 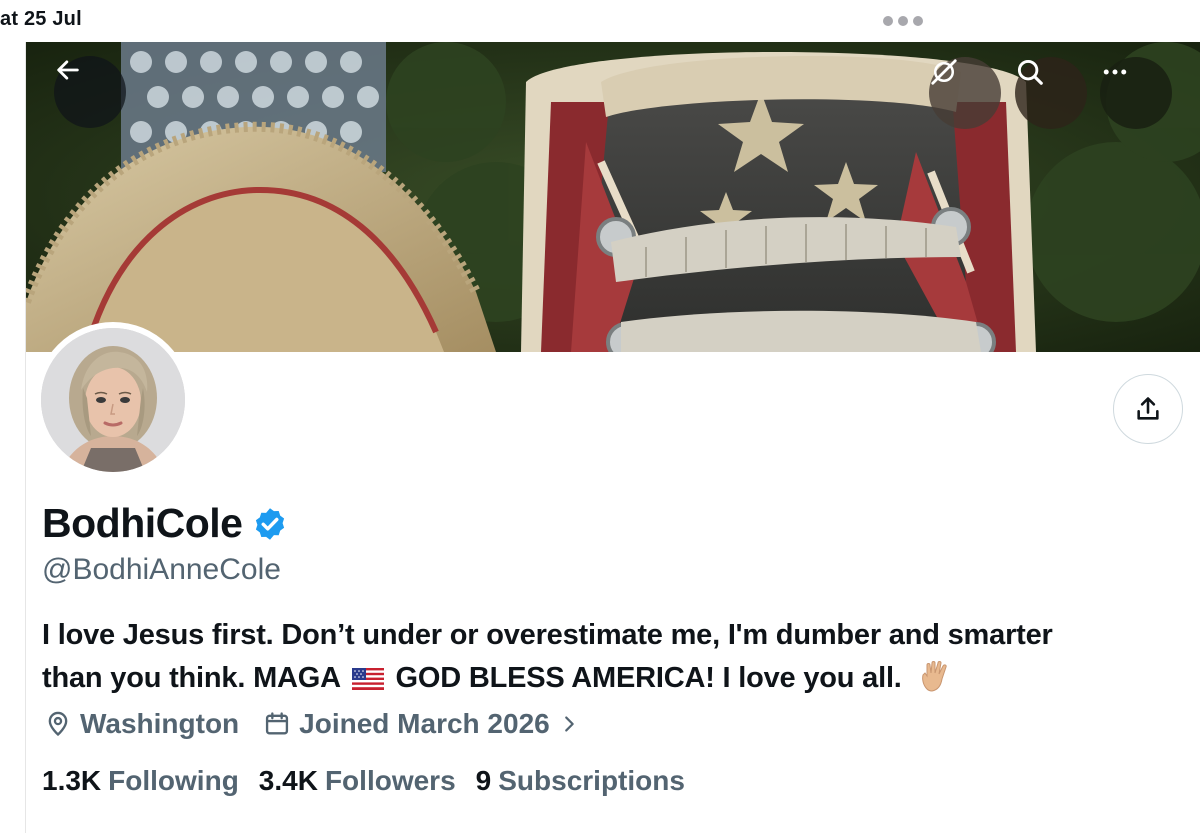 I want to click on back-button, so click(x=90, y=92).